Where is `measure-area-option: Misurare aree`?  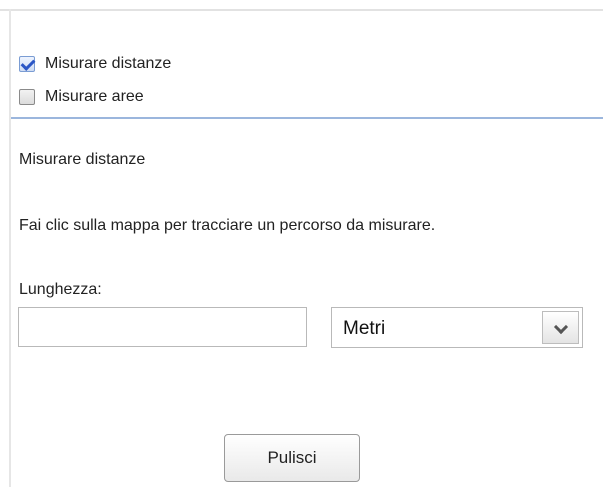
measure-area-option: Misurare aree is located at coordinates (81, 97).